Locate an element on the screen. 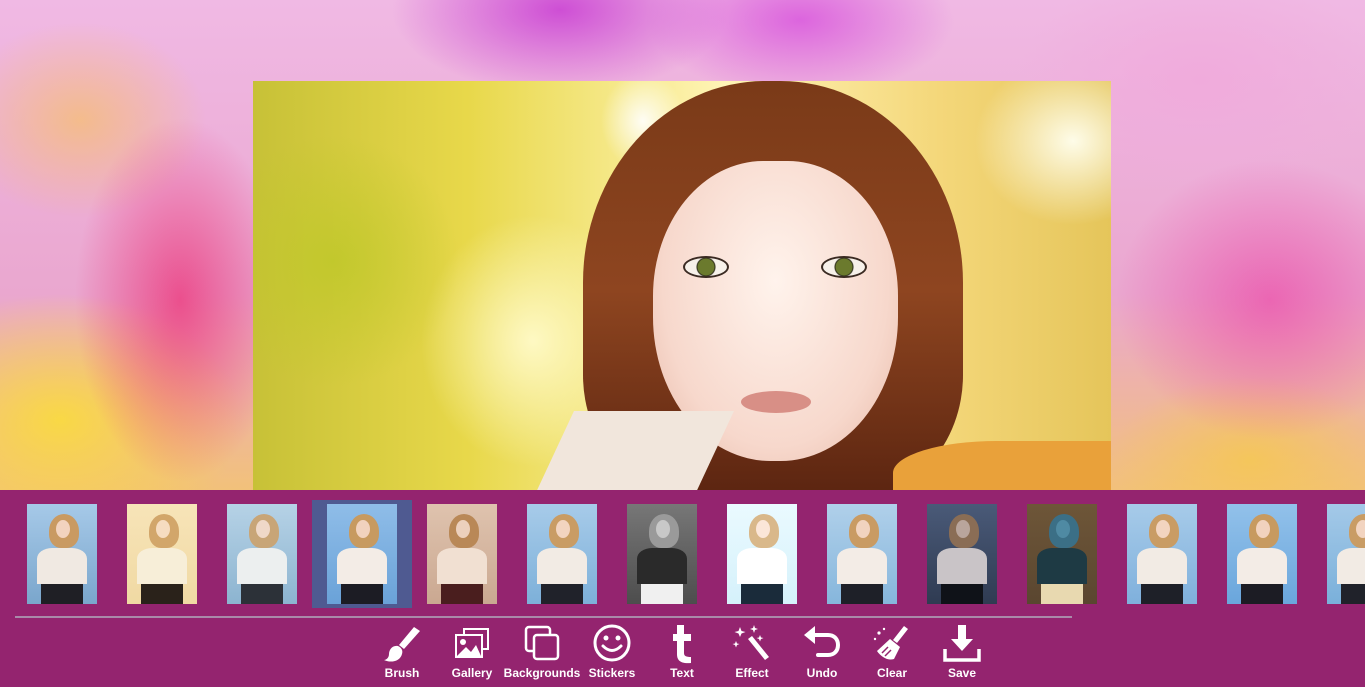 The width and height of the screenshot is (1365, 687). divider is located at coordinates (543, 617).